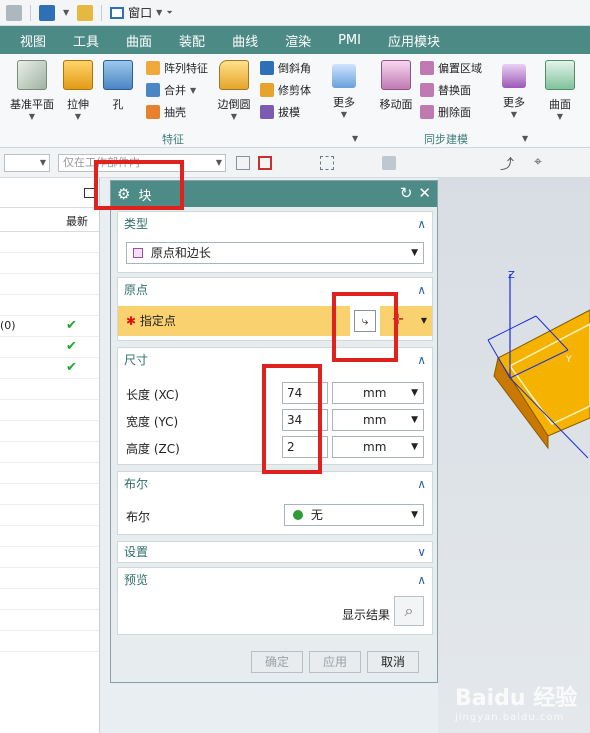 The height and width of the screenshot is (733, 590). What do you see at coordinates (298, 40) in the screenshot?
I see `tab-render: 渲染` at bounding box center [298, 40].